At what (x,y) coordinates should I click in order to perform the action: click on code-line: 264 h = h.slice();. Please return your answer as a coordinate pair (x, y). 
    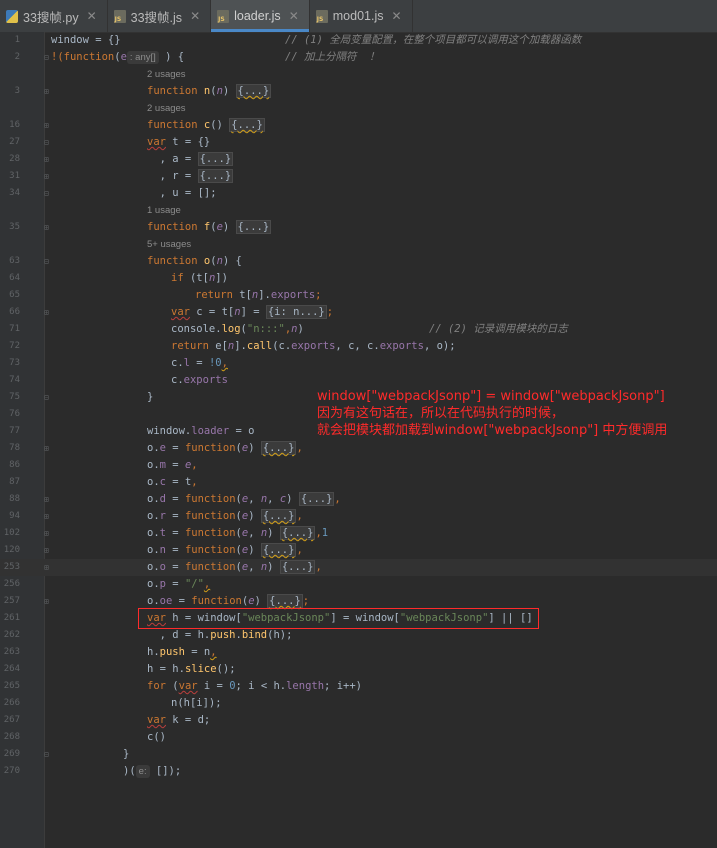
    Looking at the image, I should click on (358, 669).